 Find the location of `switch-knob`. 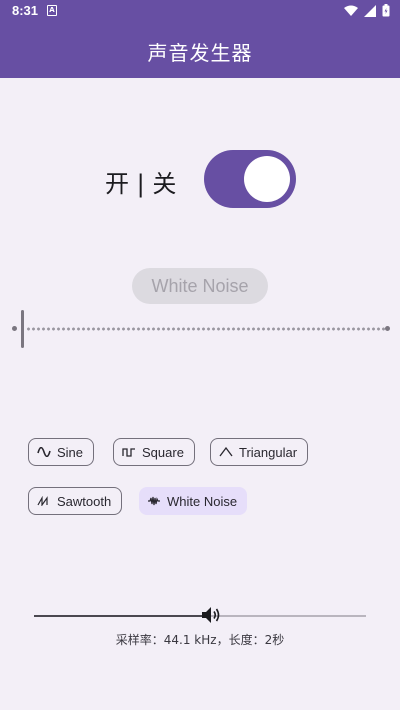

switch-knob is located at coordinates (267, 179).